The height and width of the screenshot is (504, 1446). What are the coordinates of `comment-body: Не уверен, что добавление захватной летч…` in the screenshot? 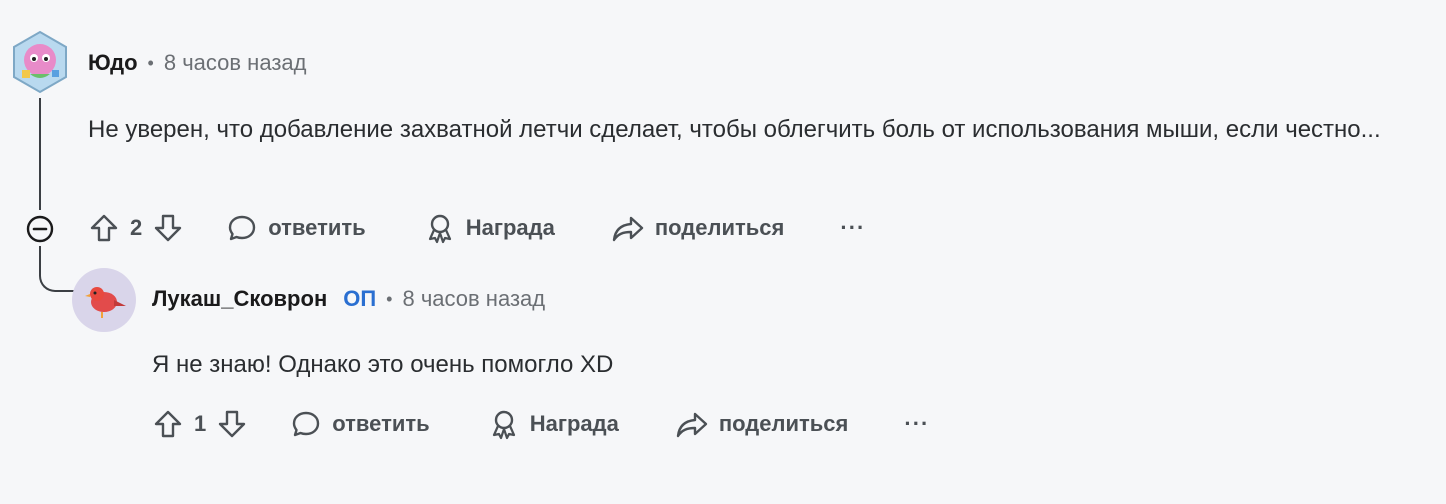 It's located at (734, 129).